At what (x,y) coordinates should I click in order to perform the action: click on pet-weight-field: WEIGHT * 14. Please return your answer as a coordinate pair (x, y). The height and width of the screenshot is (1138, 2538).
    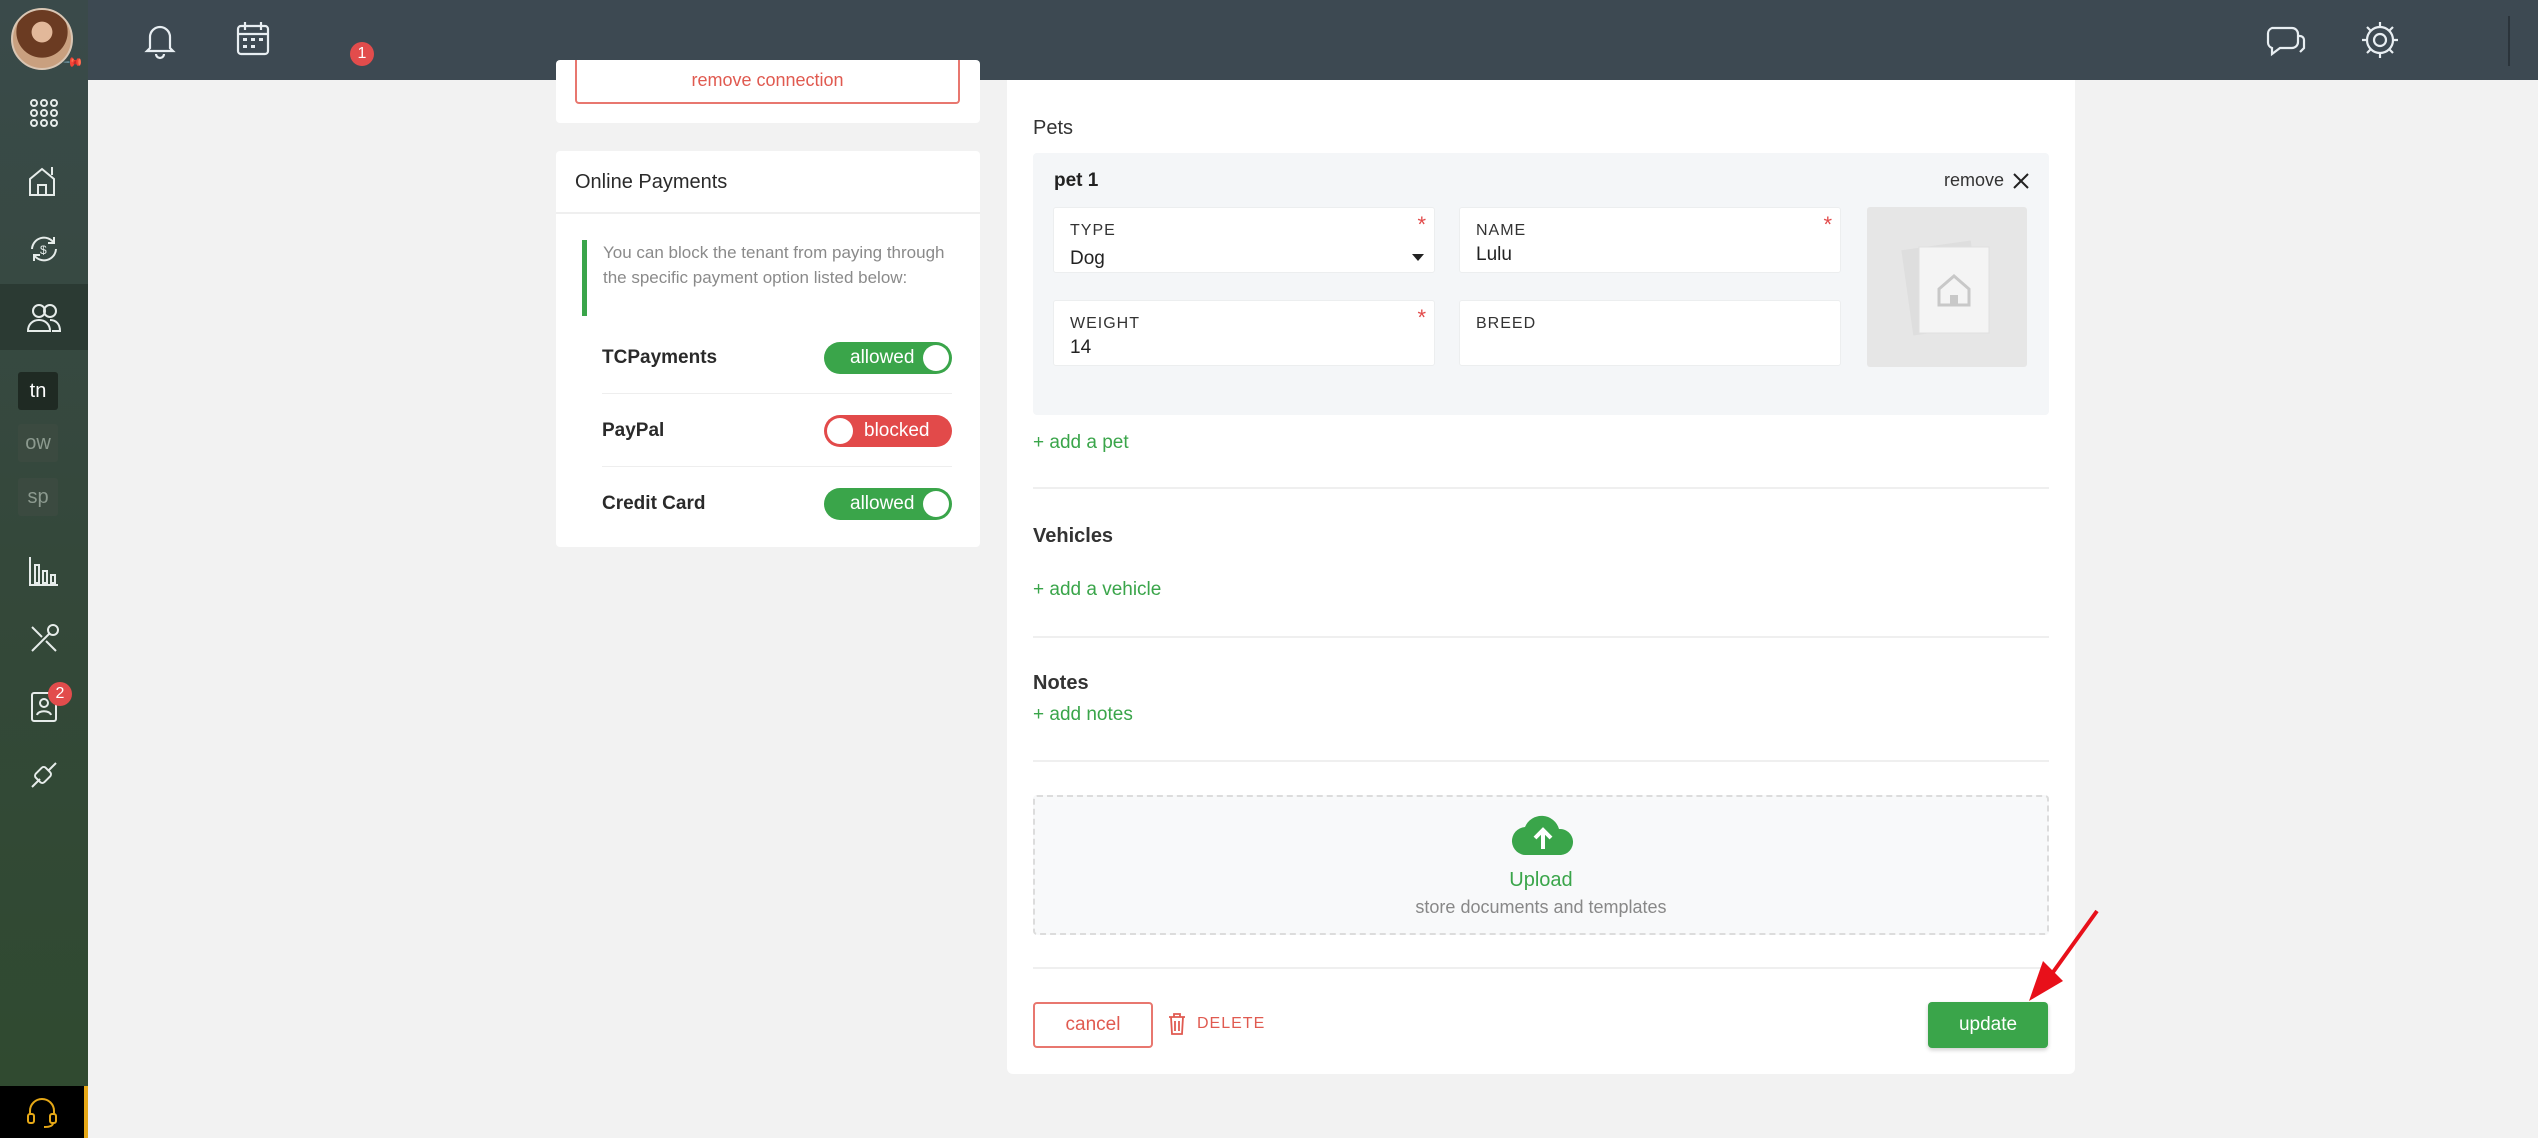
    Looking at the image, I should click on (1244, 333).